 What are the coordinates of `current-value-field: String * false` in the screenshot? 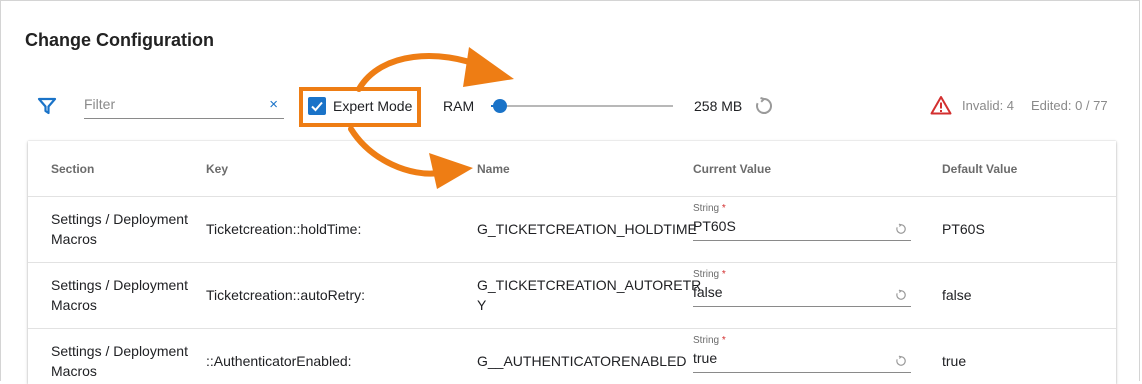 It's located at (802, 288).